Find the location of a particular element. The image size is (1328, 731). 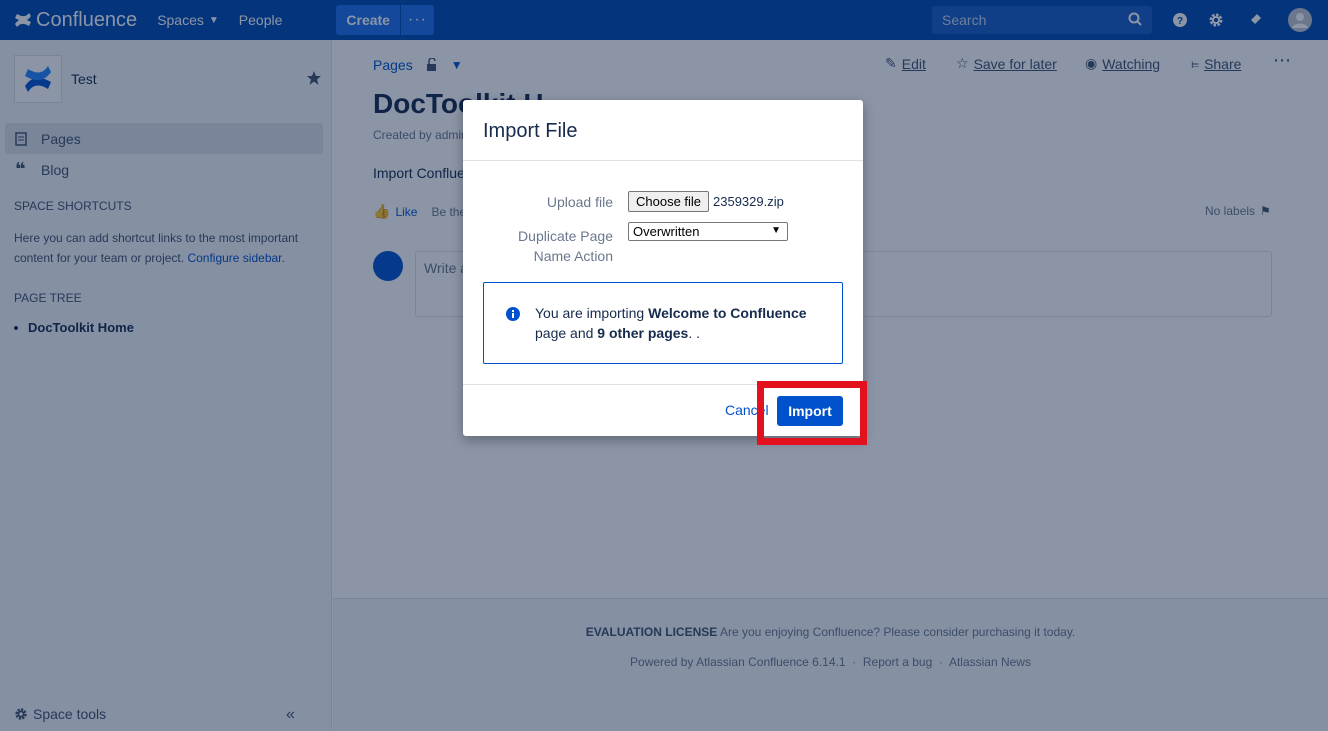

duplicate-action-select: Overwritten ▼ is located at coordinates (708, 231).